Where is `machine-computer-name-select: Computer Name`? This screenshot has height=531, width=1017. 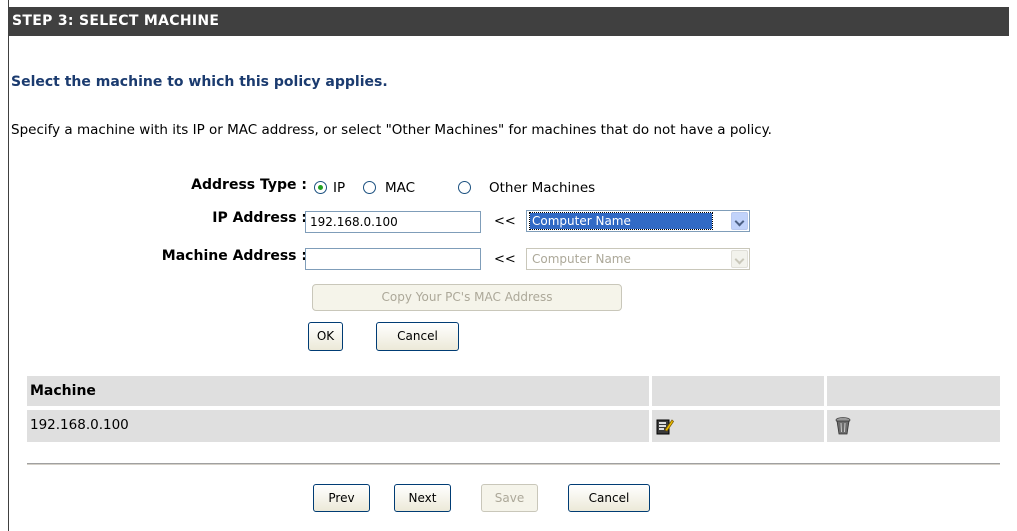 machine-computer-name-select: Computer Name is located at coordinates (638, 259).